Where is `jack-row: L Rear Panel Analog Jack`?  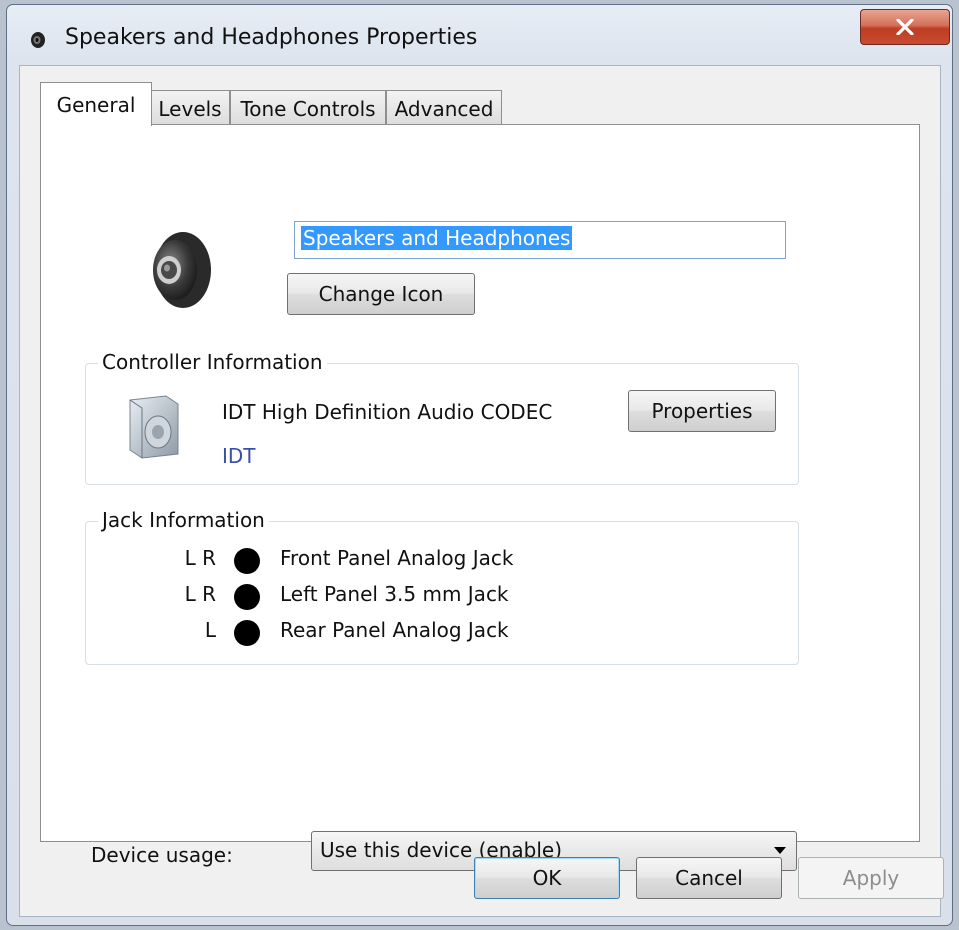 jack-row: L Rear Panel Analog Jack is located at coordinates (436, 632).